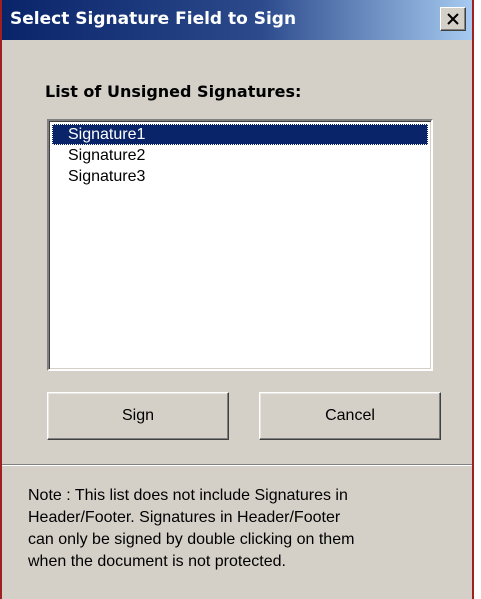 The width and height of the screenshot is (481, 599). Describe the element at coordinates (240, 134) in the screenshot. I see `list-item-signature1: Signature1` at that location.